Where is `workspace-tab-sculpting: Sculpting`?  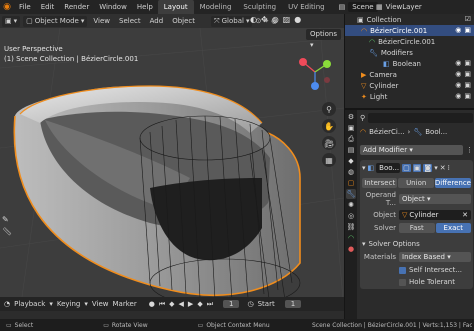 workspace-tab-sculpting: Sculpting is located at coordinates (259, 7).